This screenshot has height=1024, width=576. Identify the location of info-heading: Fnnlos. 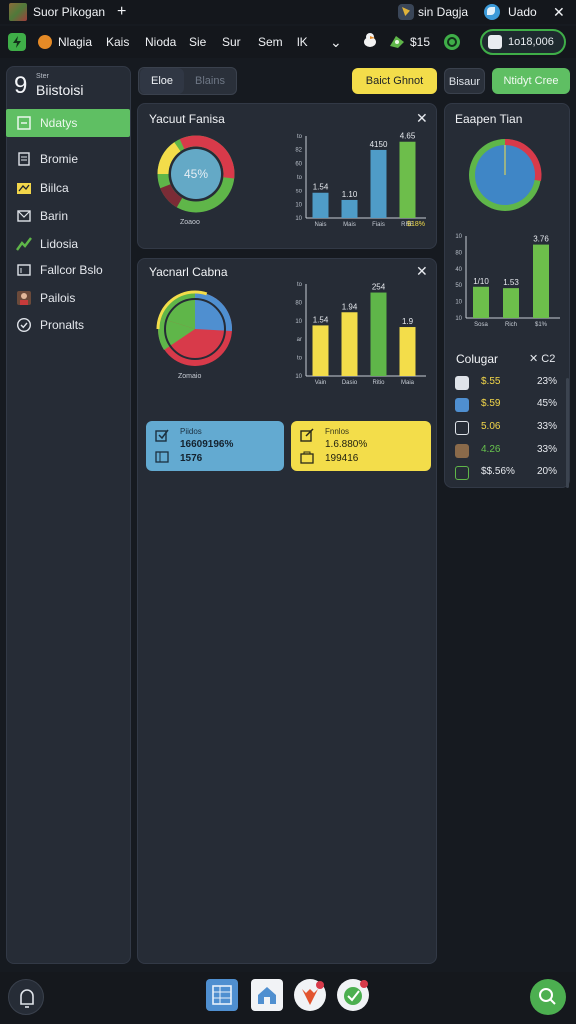
(337, 431).